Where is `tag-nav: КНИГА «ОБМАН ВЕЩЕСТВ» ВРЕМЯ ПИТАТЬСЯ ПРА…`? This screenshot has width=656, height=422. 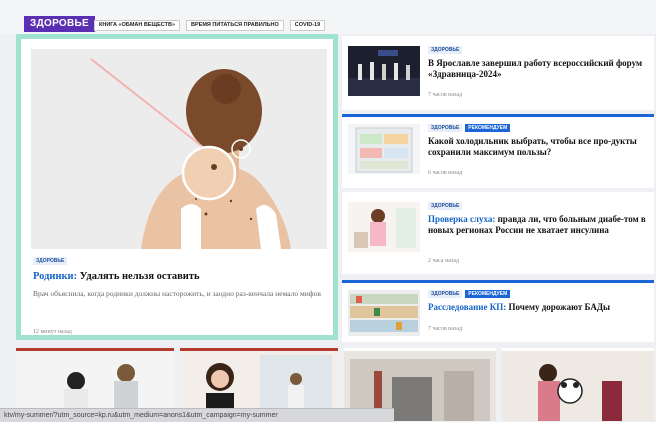 tag-nav: КНИГА «ОБМАН ВЕЩЕСТВ» ВРЕМЯ ПИТАТЬСЯ ПРА… is located at coordinates (210, 25).